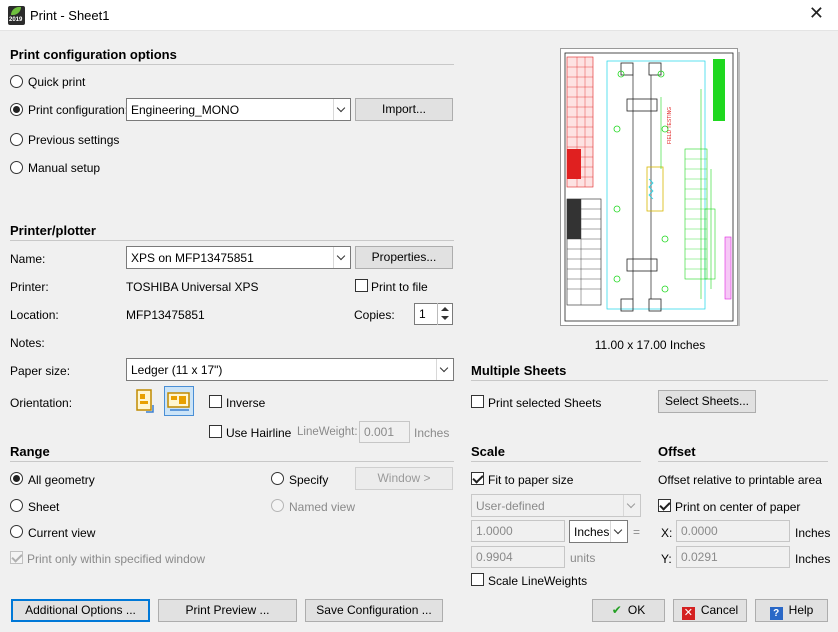 The image size is (838, 632). Describe the element at coordinates (290, 369) in the screenshot. I see `paper-size-combo: Ledger (11 x 17")` at that location.